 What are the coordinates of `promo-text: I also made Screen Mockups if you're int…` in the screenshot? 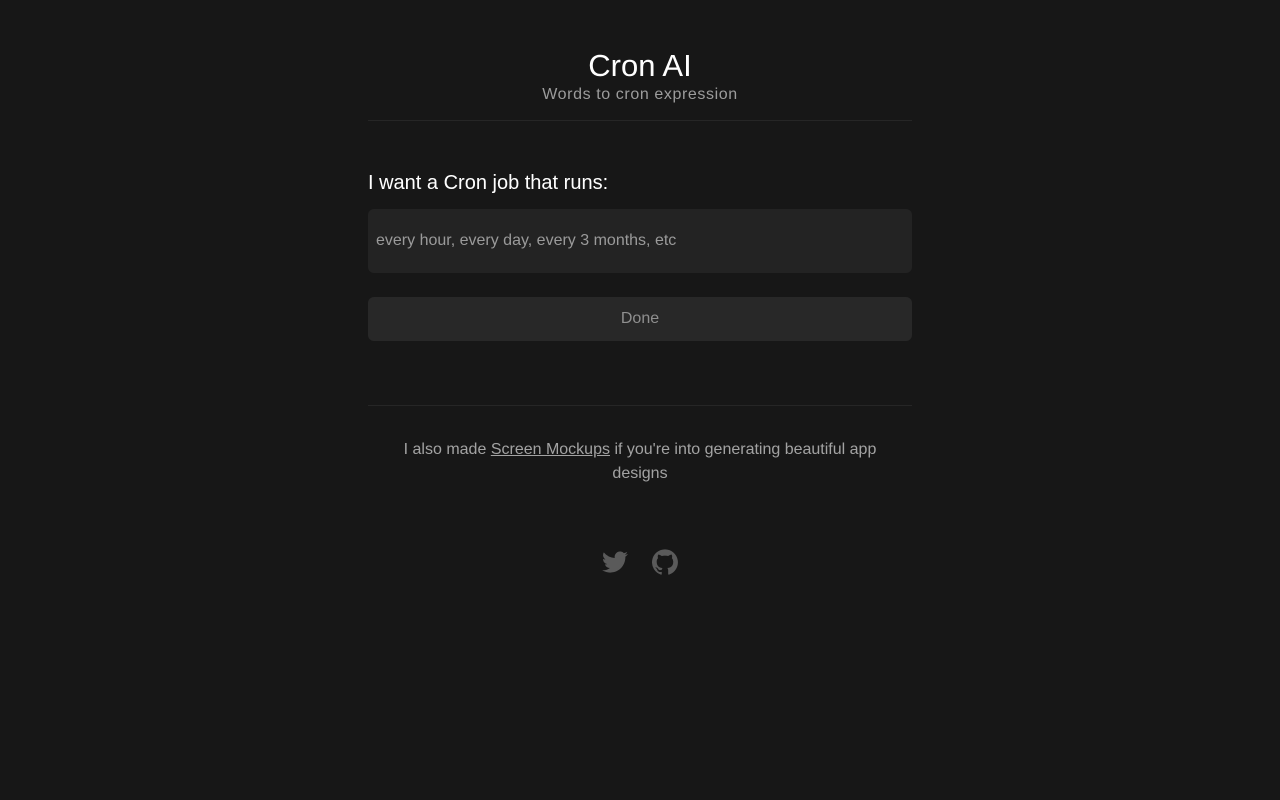 It's located at (640, 462).